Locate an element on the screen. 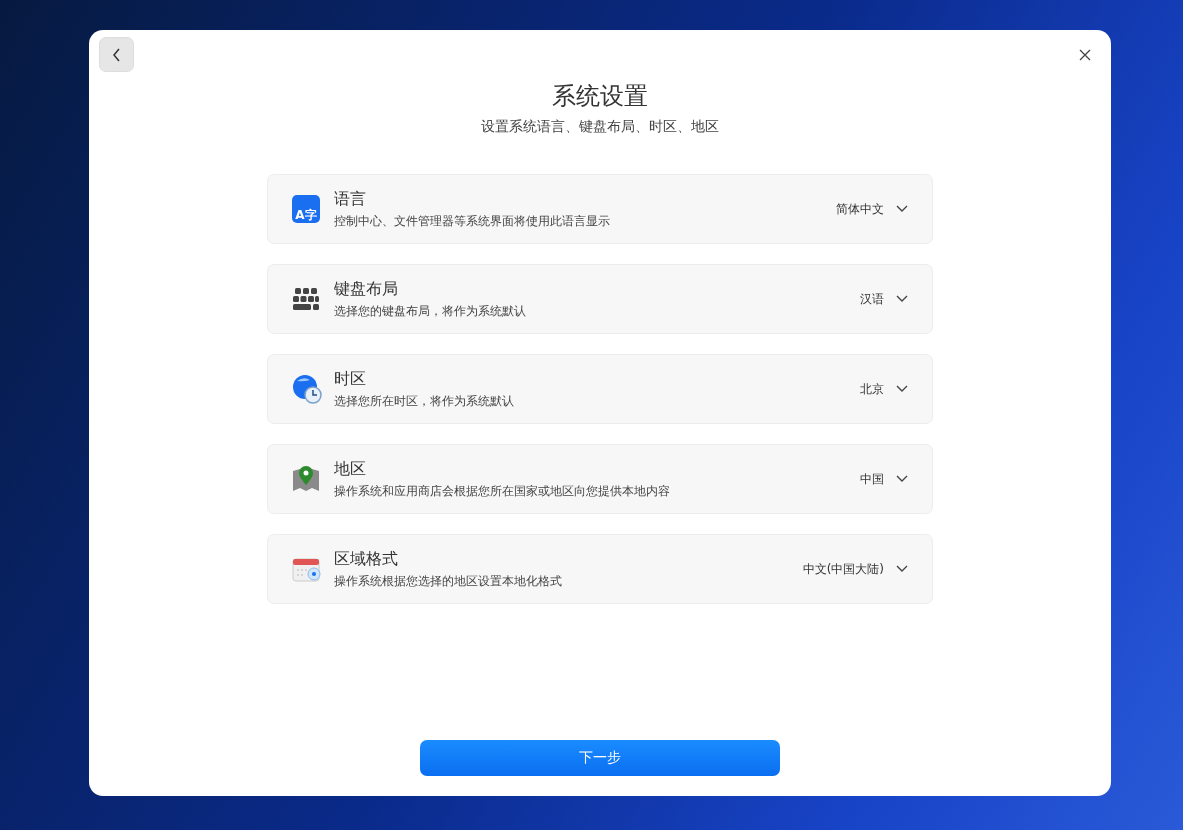 The image size is (1183, 830). next-button: 下一步 is located at coordinates (600, 758).